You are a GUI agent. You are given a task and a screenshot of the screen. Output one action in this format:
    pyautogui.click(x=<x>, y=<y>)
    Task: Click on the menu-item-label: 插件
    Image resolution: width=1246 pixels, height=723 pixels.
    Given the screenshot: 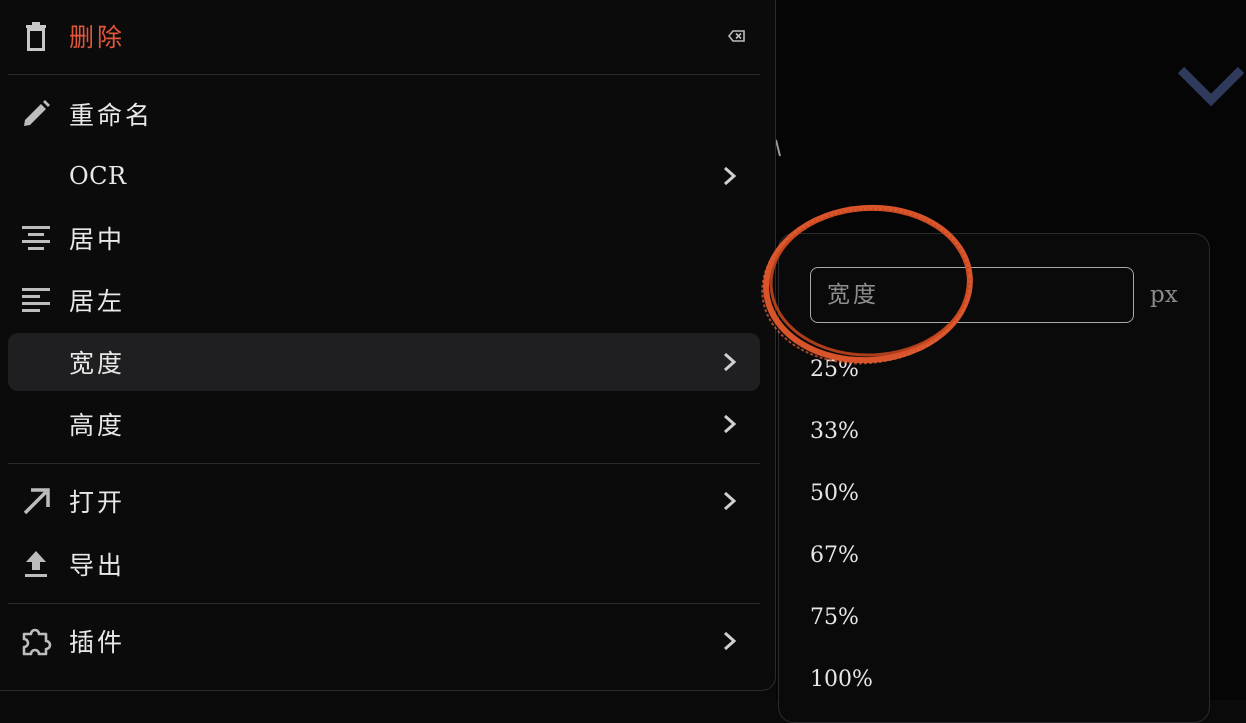 What is the action you would take?
    pyautogui.click(x=97, y=642)
    